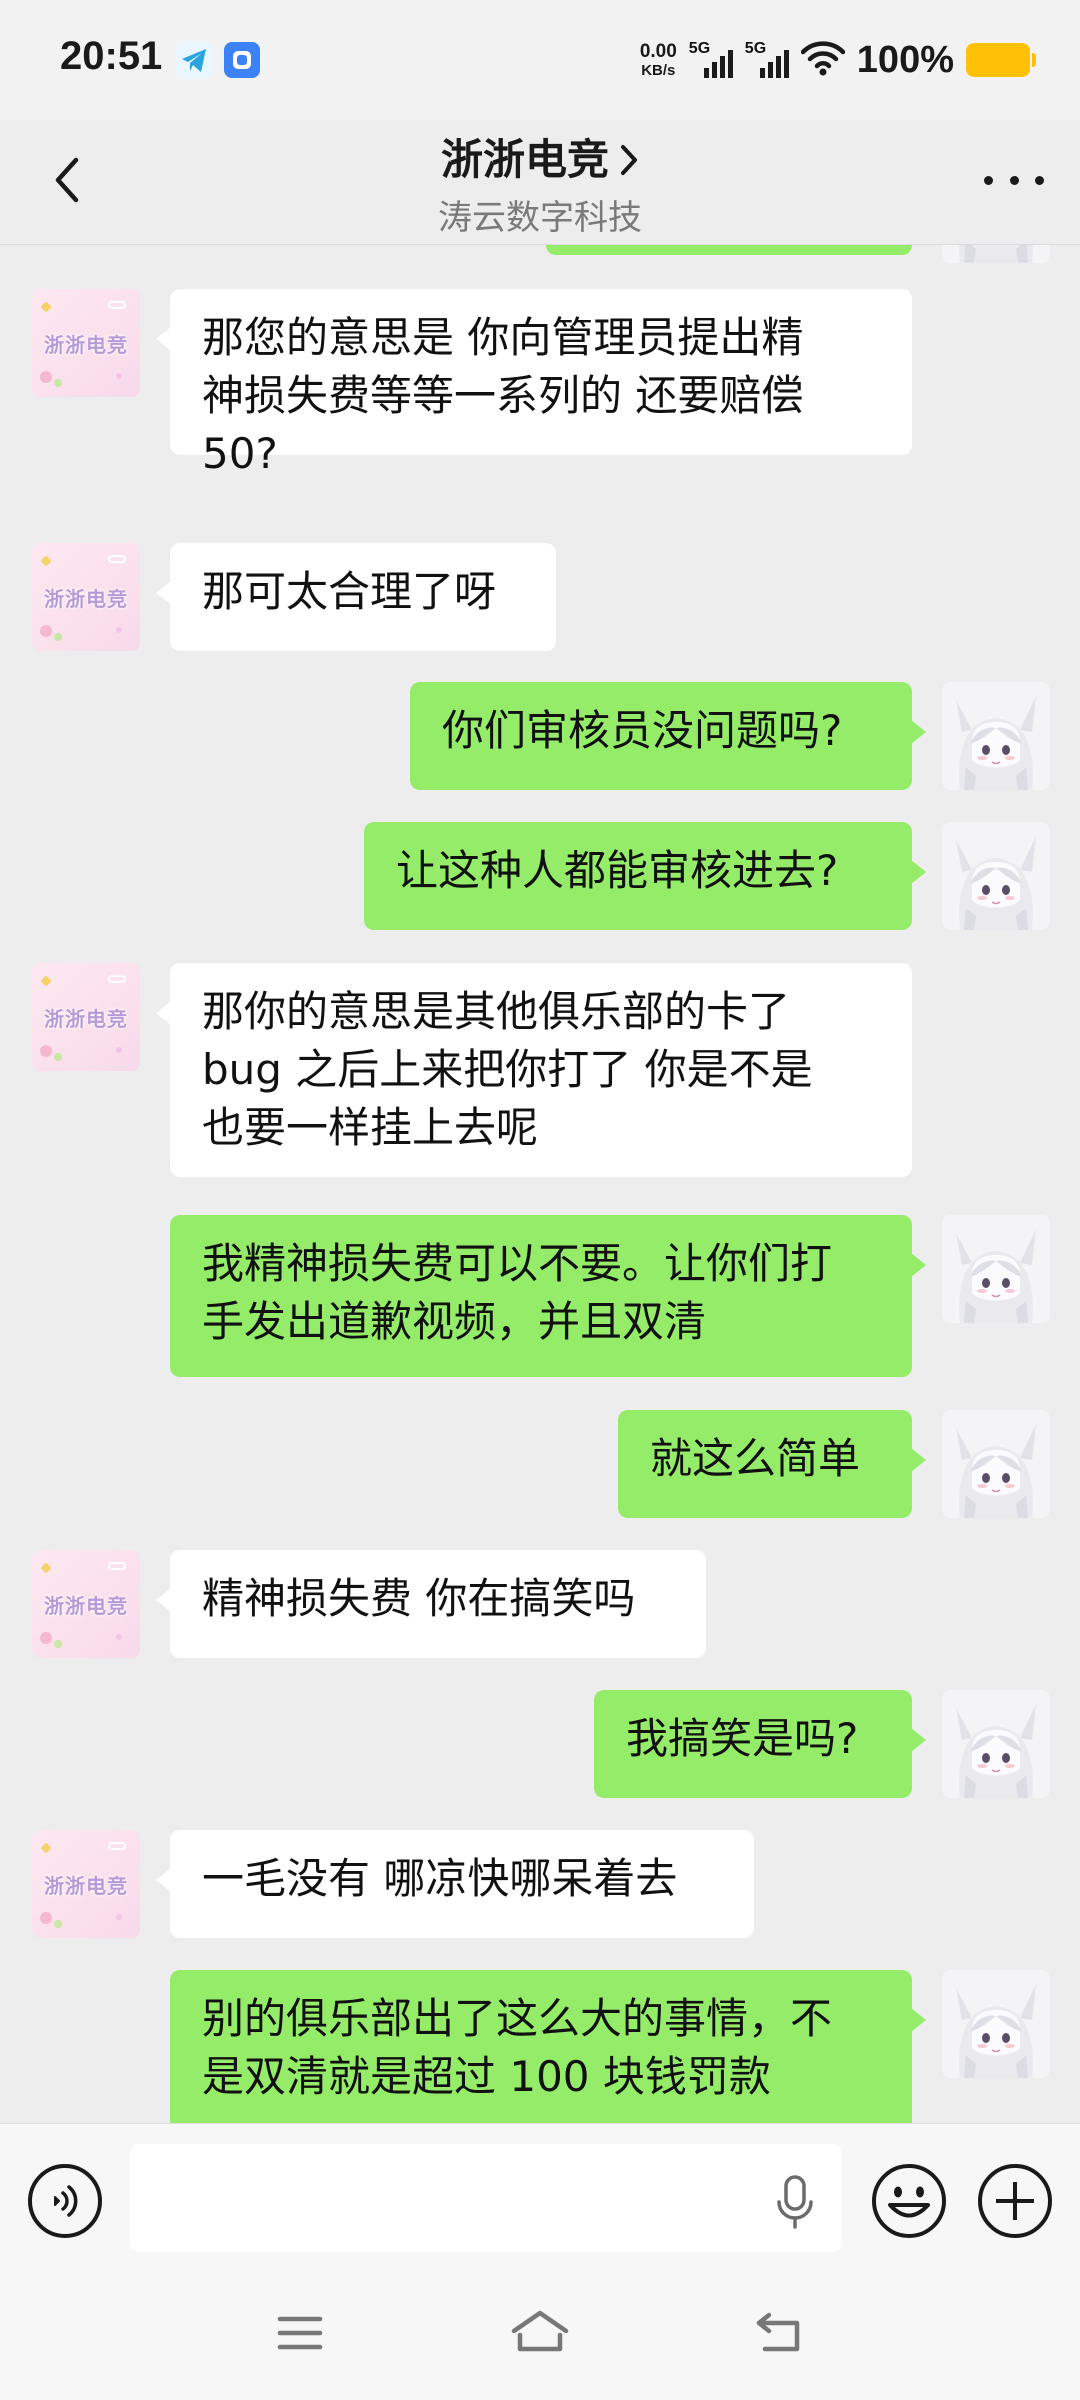 The image size is (1080, 2400). Describe the element at coordinates (540, 60) in the screenshot. I see `status-bar: 20:51 0.00 KB/s 5G 5G 100%` at that location.